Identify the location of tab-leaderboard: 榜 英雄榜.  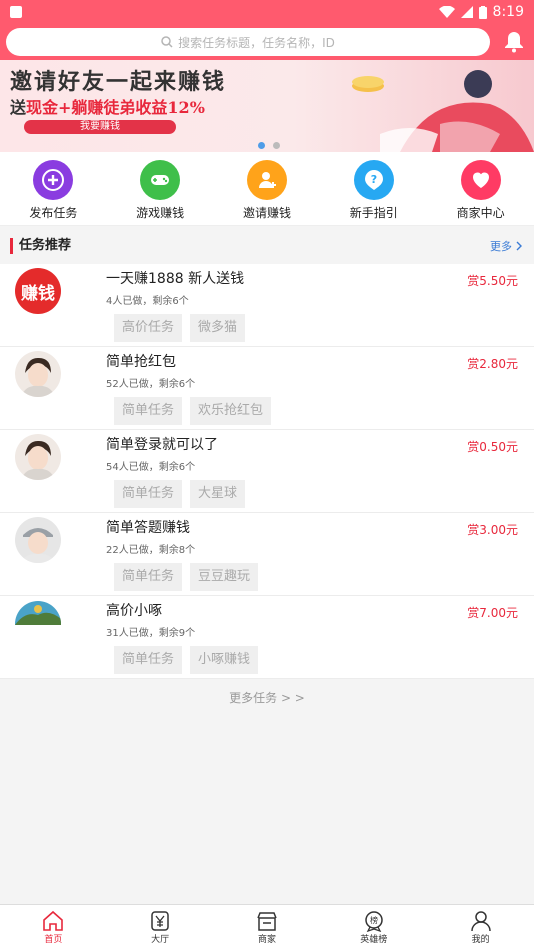
(374, 927).